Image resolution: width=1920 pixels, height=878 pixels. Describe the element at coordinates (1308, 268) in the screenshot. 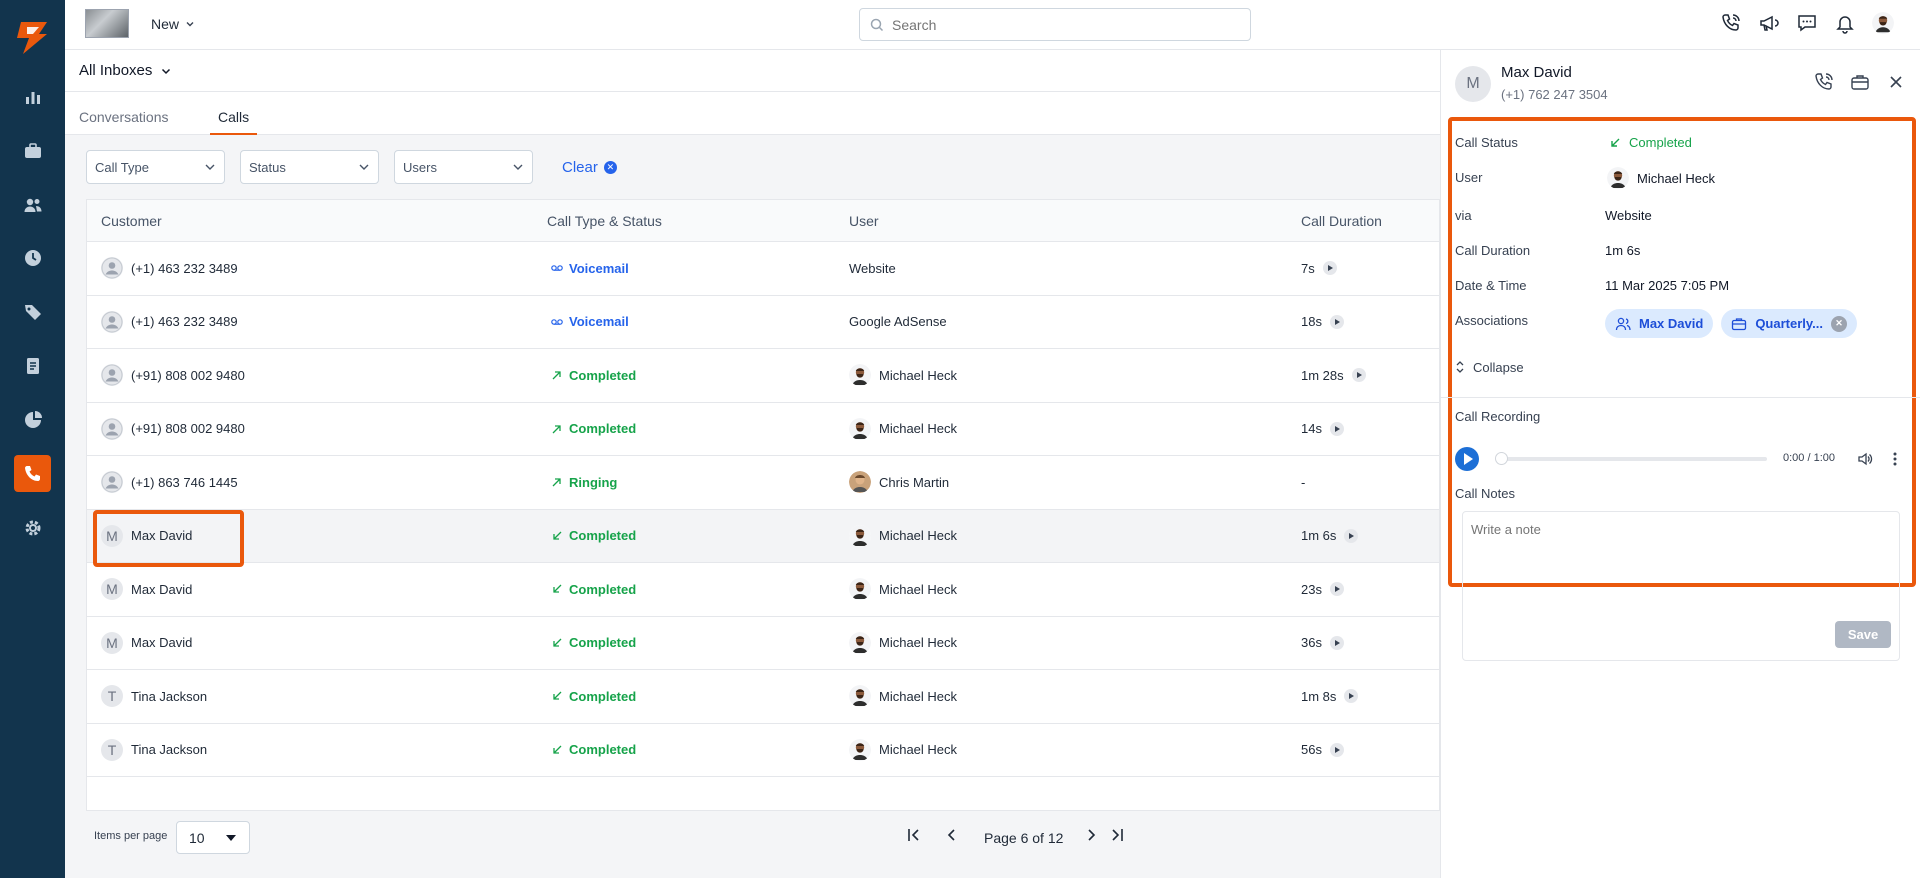

I see `call-duration: 7s` at that location.